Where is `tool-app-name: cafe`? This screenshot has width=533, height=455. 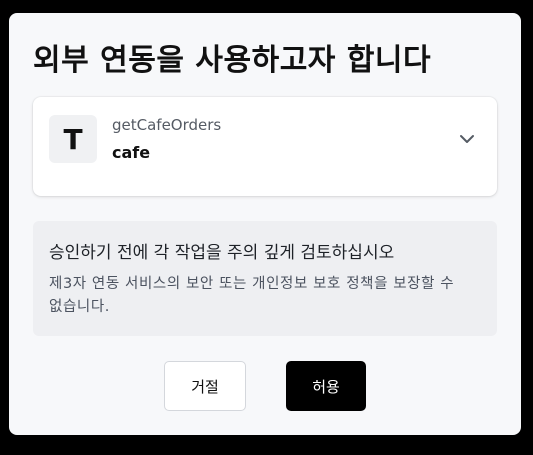
tool-app-name: cafe is located at coordinates (131, 152).